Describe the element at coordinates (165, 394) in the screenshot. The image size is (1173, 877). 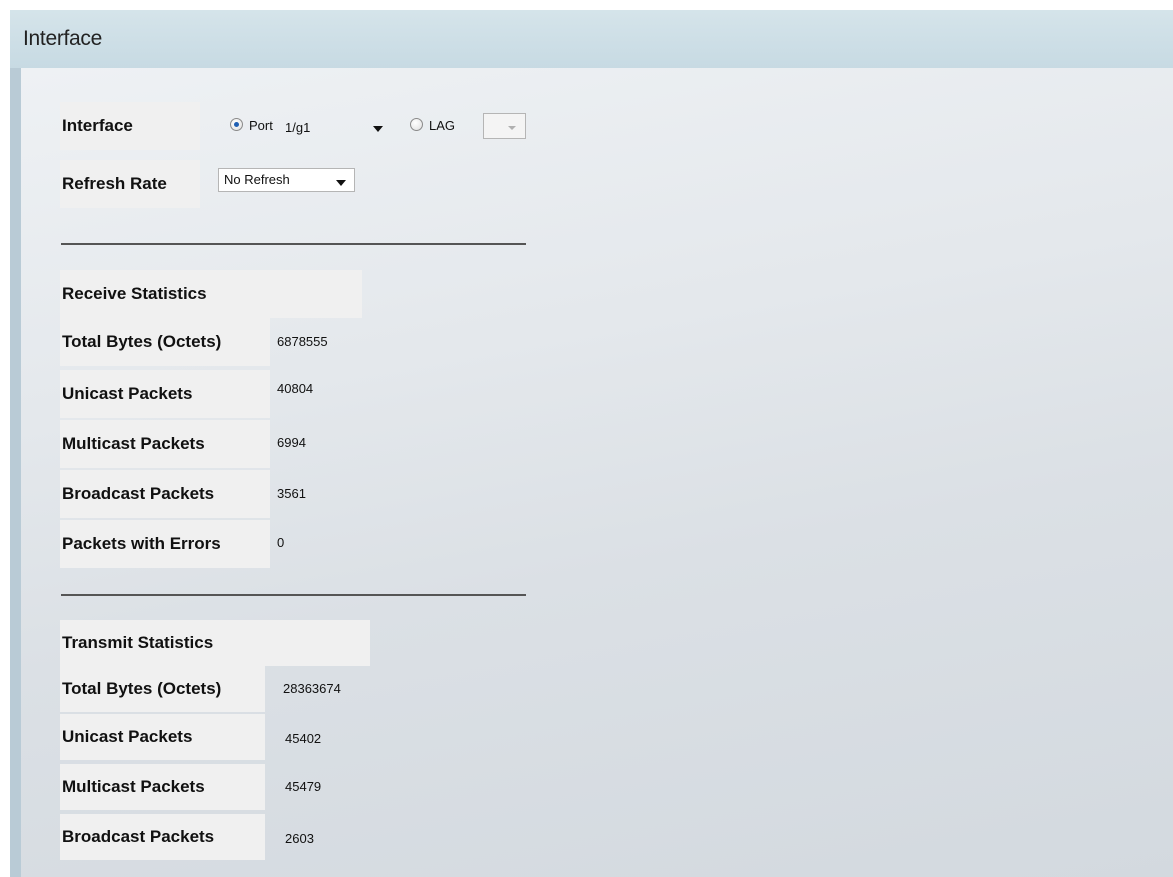
I see `rx-unicast-label: Unicast Packets` at that location.